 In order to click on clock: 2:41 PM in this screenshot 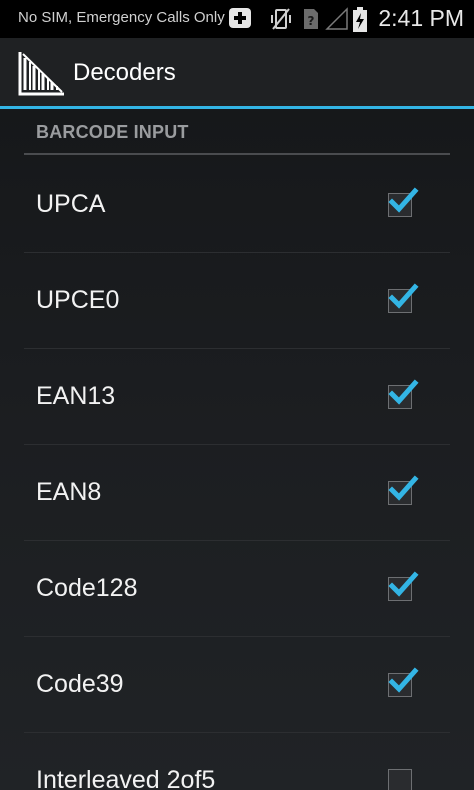, I will do `click(421, 18)`.